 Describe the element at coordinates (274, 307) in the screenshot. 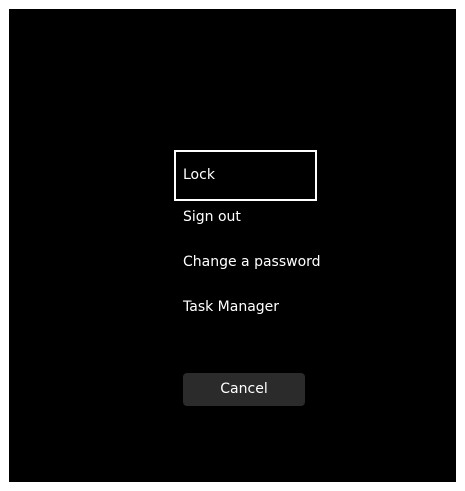

I see `task-manager-option: Task Manager` at that location.